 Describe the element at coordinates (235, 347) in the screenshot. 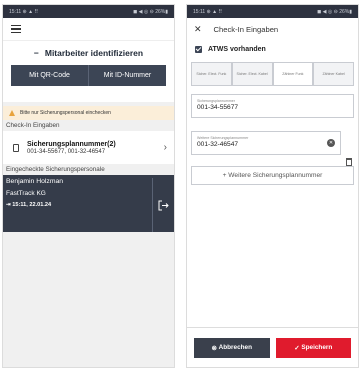

I see `cancel-label: Abbrechen` at that location.